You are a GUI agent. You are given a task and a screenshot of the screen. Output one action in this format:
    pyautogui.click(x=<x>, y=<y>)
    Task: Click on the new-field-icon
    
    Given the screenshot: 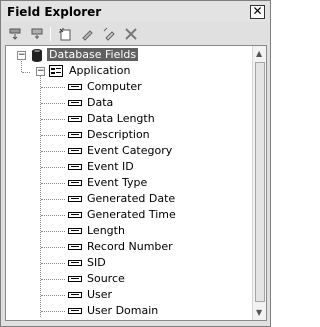 What is the action you would take?
    pyautogui.click(x=65, y=34)
    